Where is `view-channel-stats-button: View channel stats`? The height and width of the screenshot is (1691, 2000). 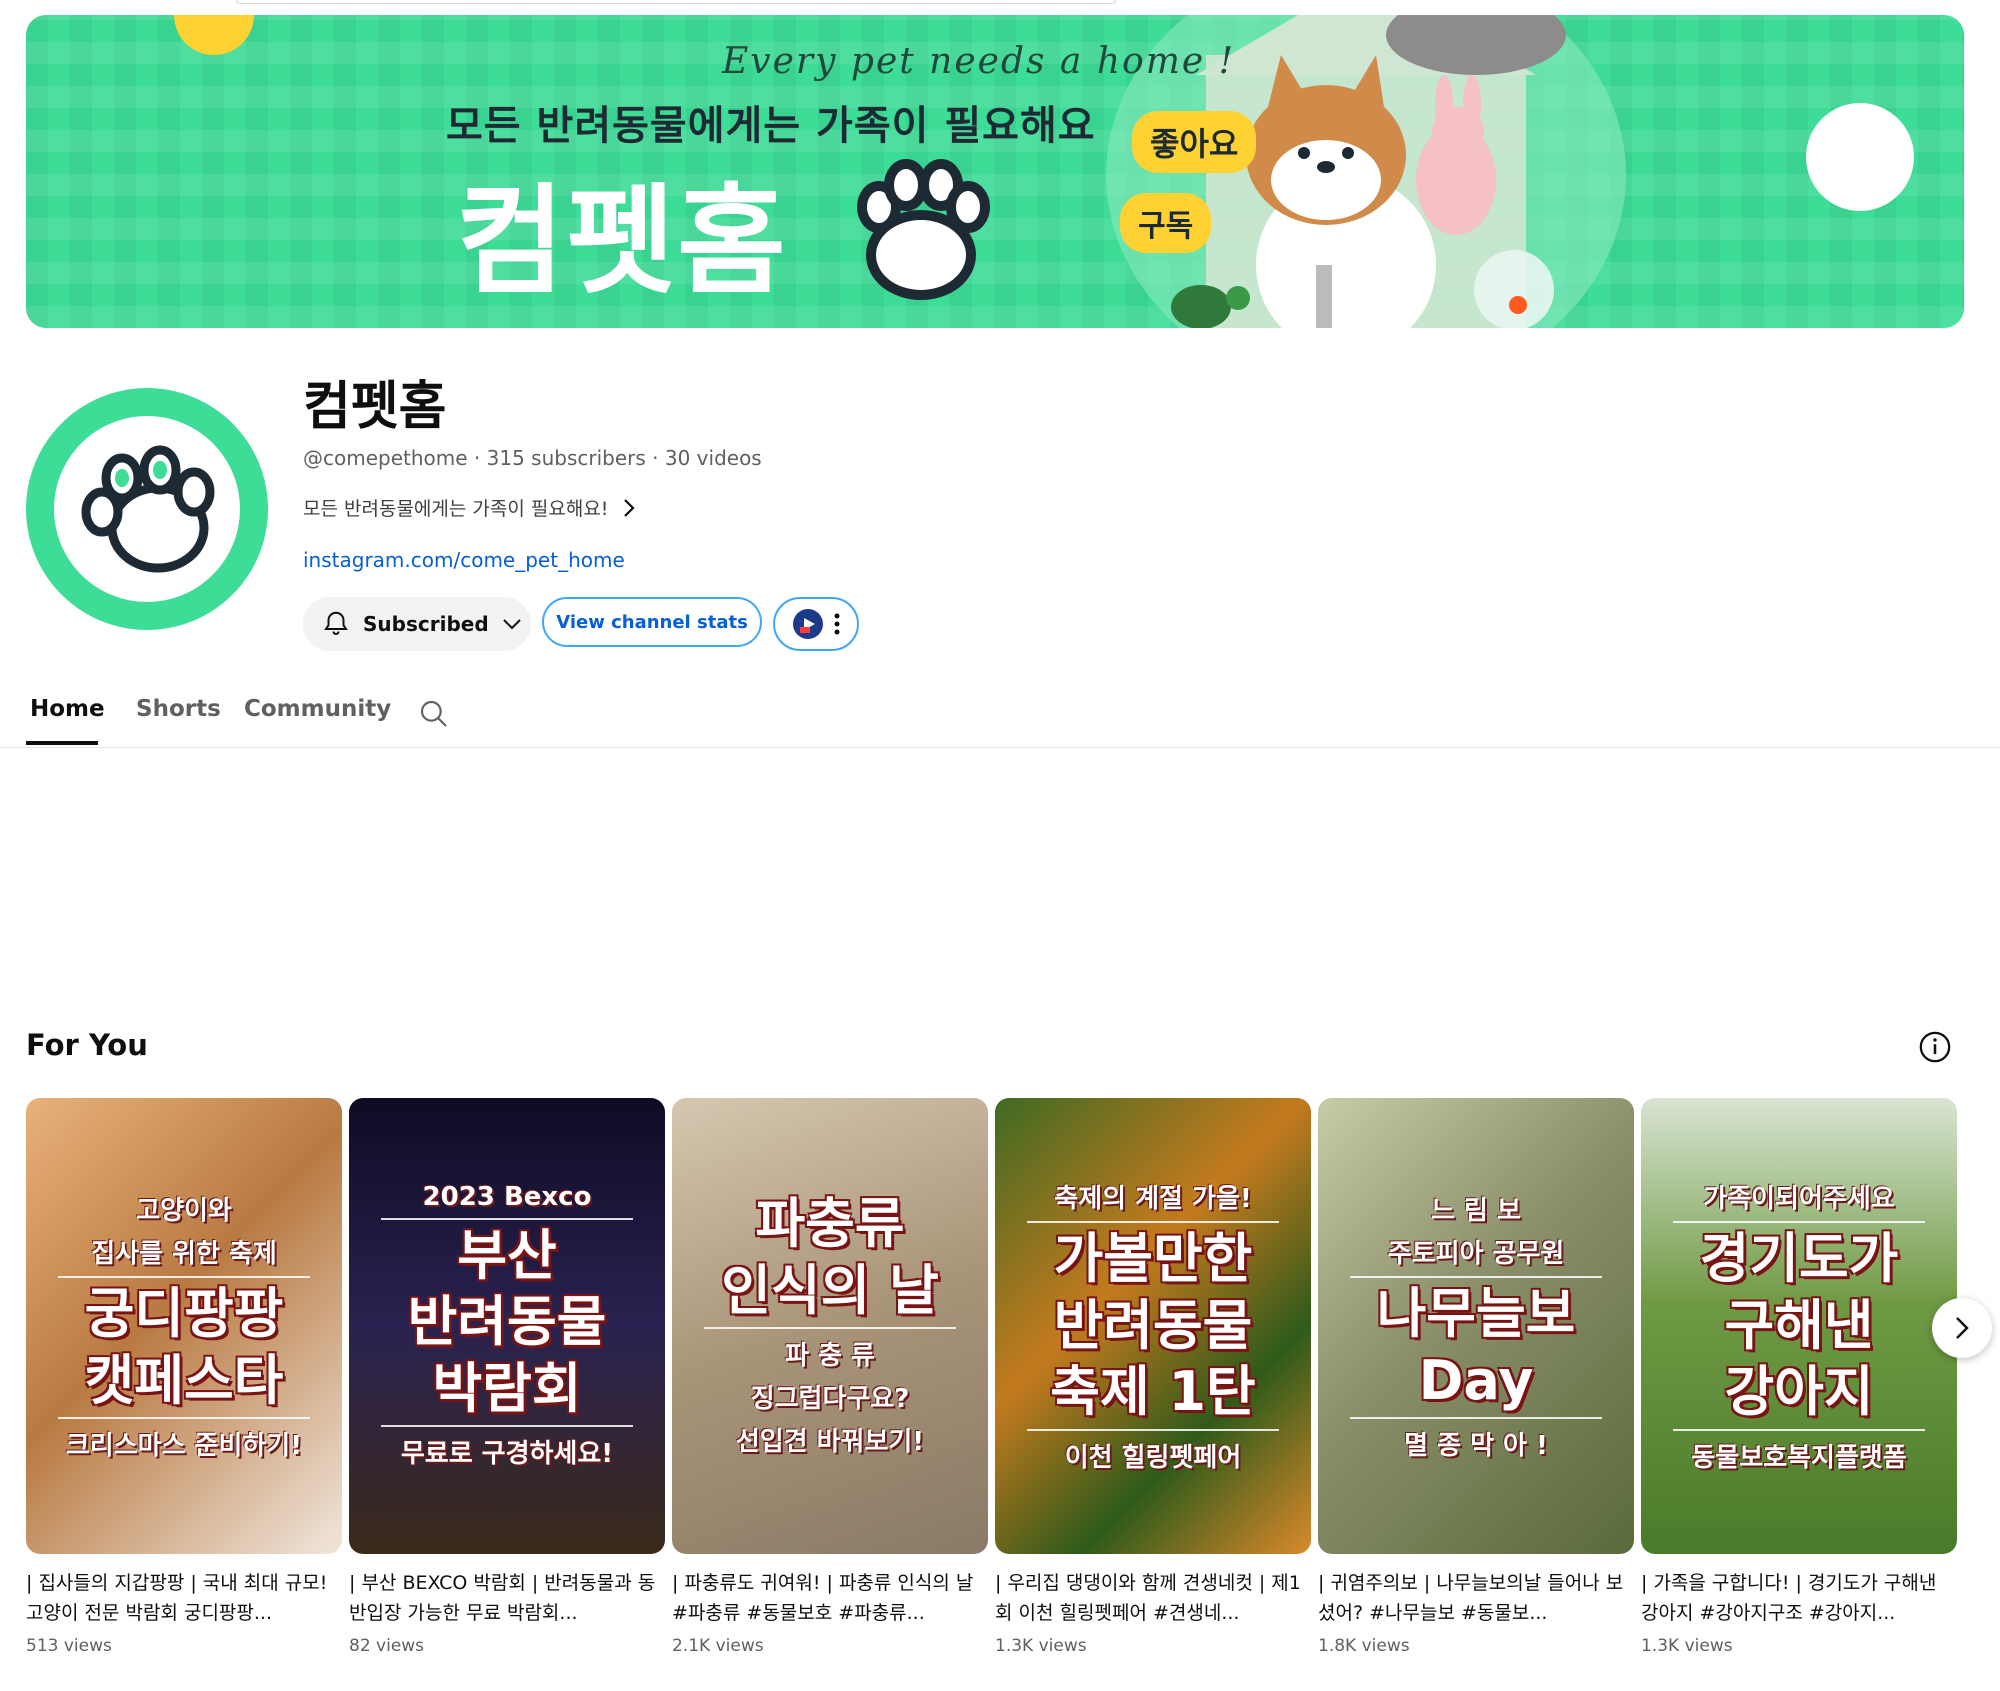
view-channel-stats-button: View channel stats is located at coordinates (652, 622).